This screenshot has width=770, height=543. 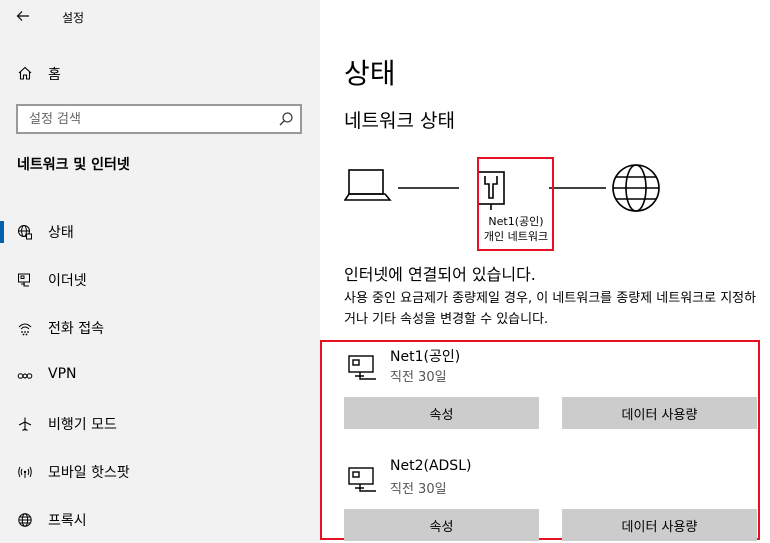 I want to click on back-button, so click(x=23, y=16).